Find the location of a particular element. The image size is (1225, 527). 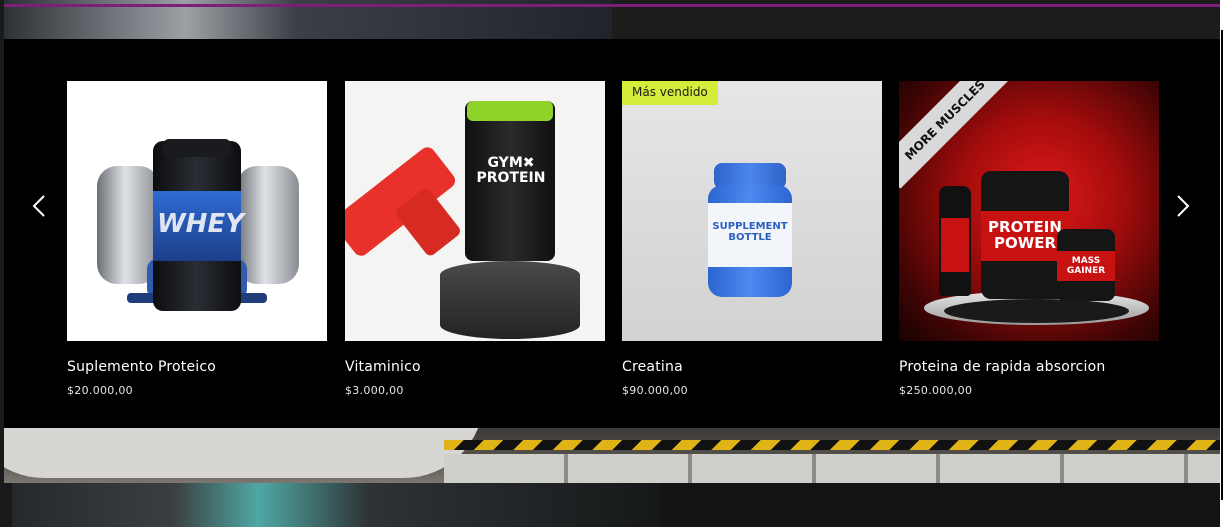

chevron-right-icon is located at coordinates (1183, 206).